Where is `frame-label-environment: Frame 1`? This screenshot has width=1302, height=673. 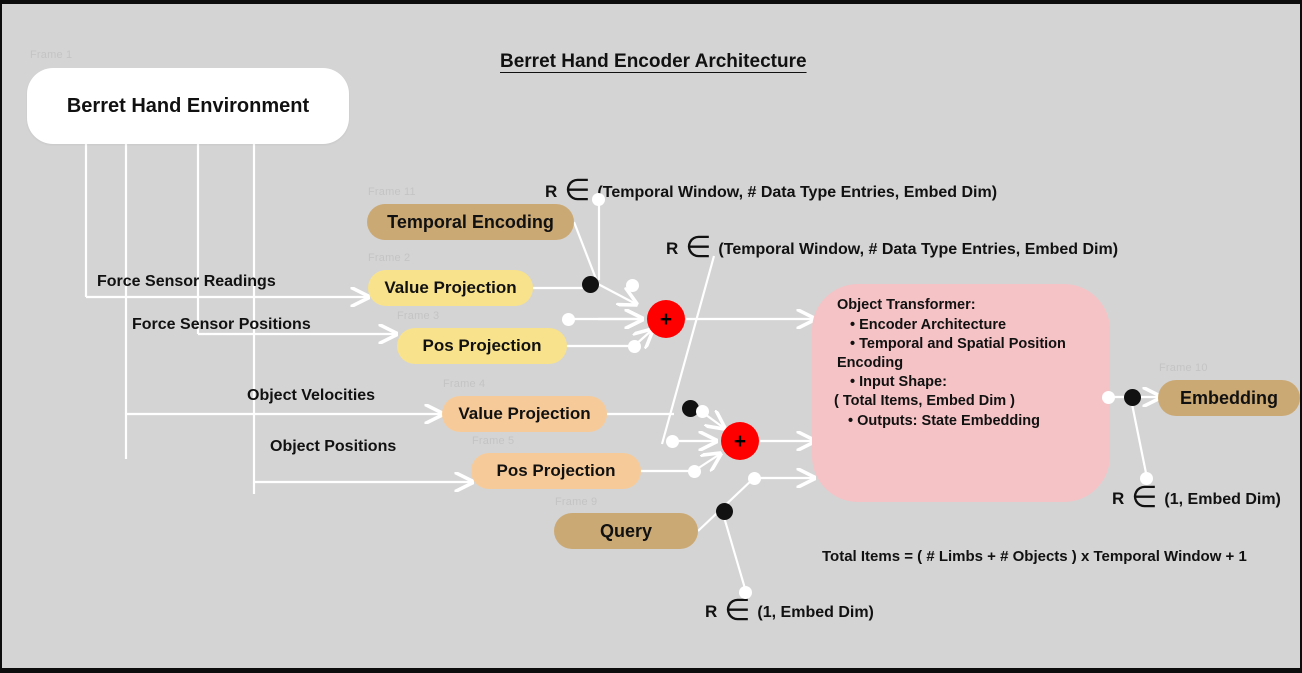 frame-label-environment: Frame 1 is located at coordinates (51, 55).